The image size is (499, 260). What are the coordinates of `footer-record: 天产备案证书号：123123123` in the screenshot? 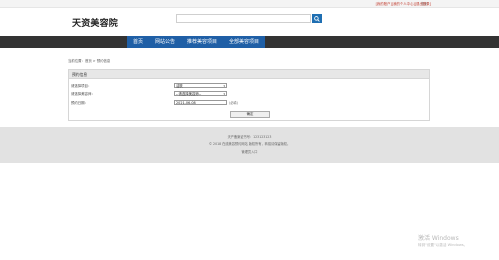 It's located at (249, 137).